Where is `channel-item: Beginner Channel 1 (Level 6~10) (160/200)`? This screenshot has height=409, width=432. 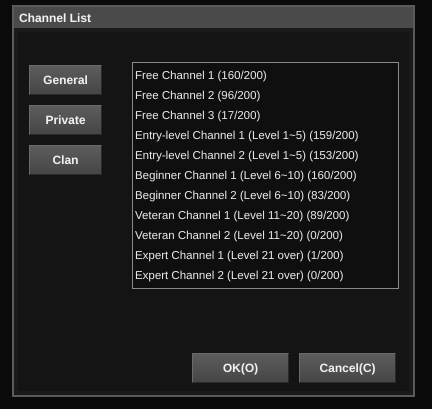 channel-item: Beginner Channel 1 (Level 6~10) (160/200) is located at coordinates (265, 176).